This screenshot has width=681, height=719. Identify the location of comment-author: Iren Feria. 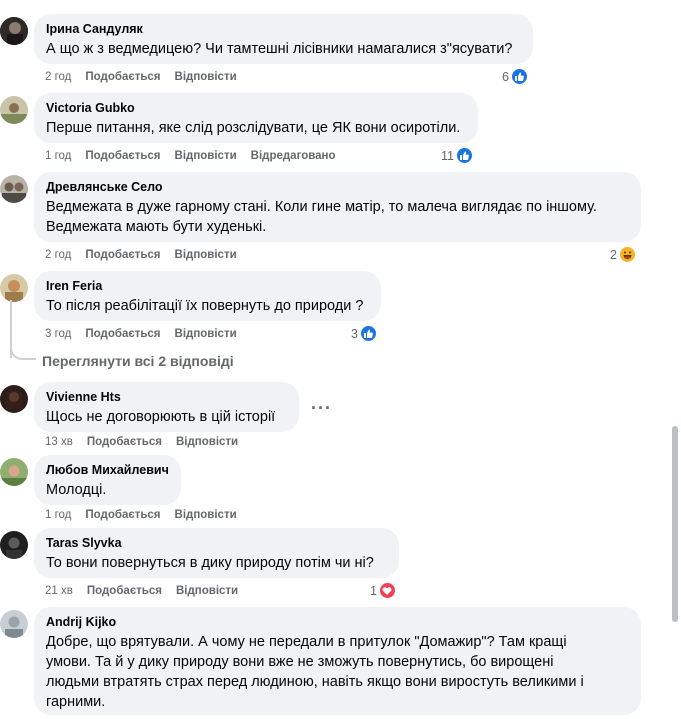
(207, 286).